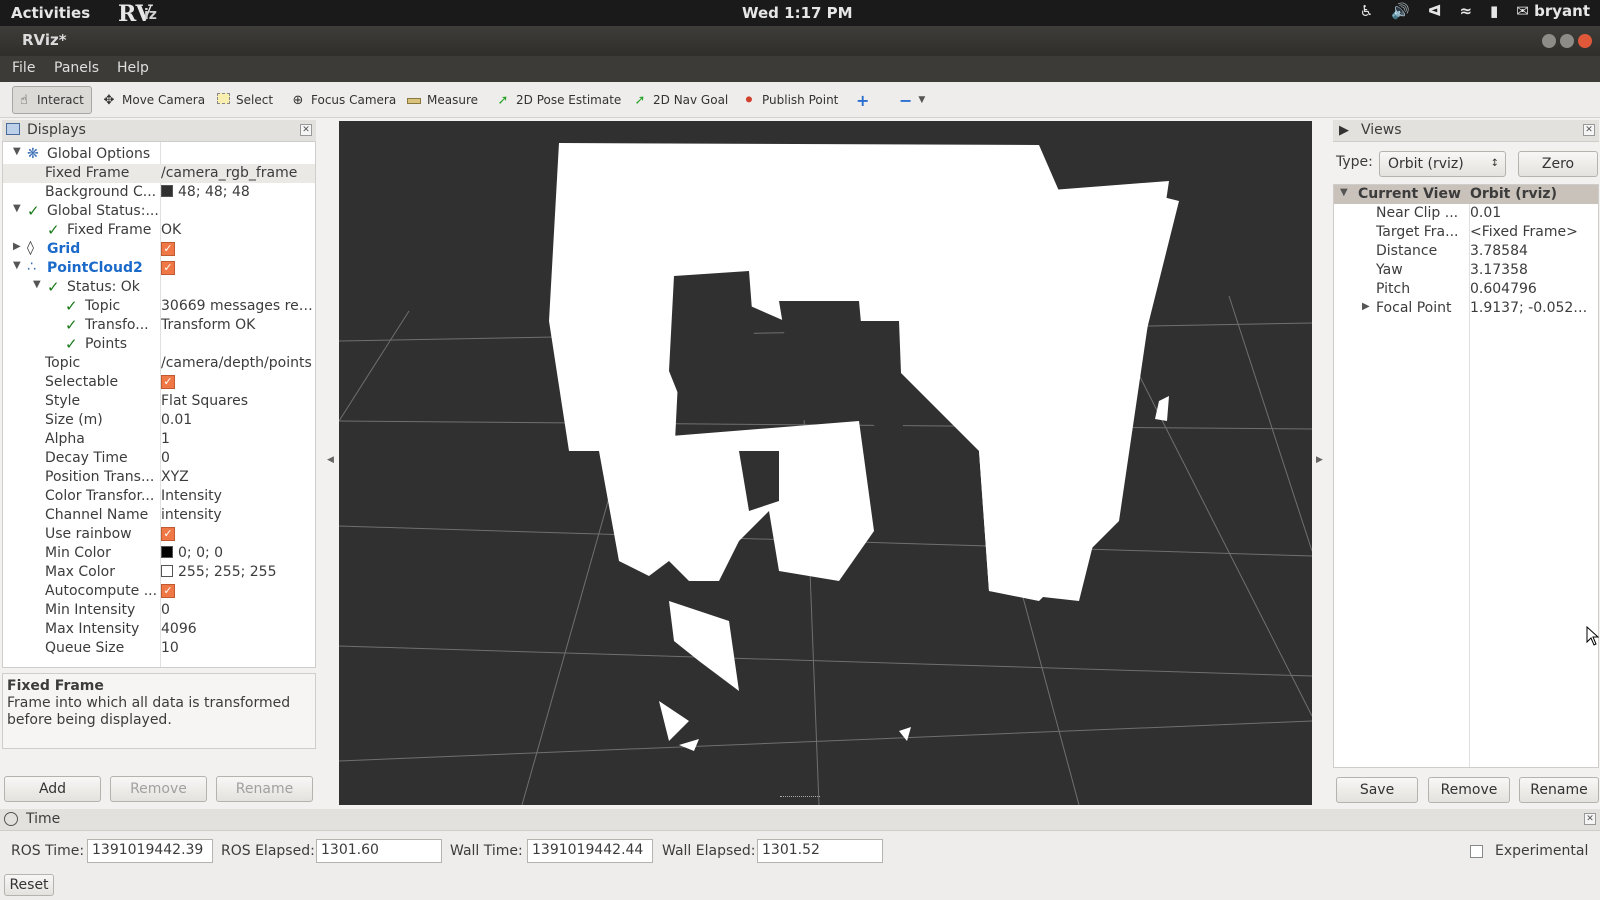 This screenshot has width=1600, height=900. I want to click on tree-row: Fixed Frame/camera_rgb_frame, so click(159, 173).